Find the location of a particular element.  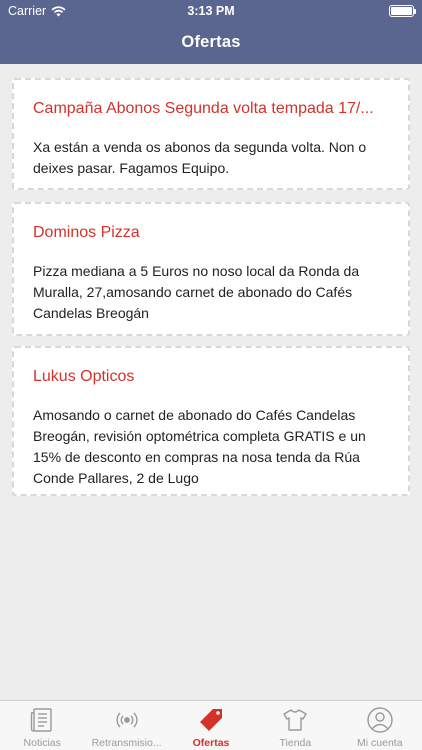

tab-noticias: Noticias is located at coordinates (42, 725).